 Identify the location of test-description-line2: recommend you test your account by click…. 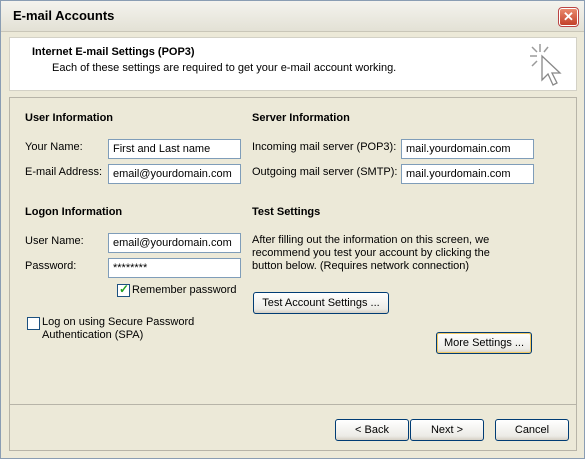
(371, 253).